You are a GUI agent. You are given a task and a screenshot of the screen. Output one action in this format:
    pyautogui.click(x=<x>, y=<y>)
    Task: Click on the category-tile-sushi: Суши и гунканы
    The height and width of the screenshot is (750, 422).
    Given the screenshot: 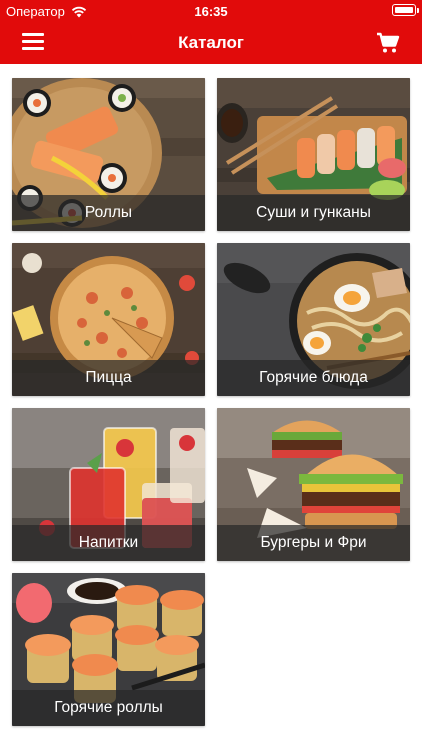 What is the action you would take?
    pyautogui.click(x=313, y=154)
    